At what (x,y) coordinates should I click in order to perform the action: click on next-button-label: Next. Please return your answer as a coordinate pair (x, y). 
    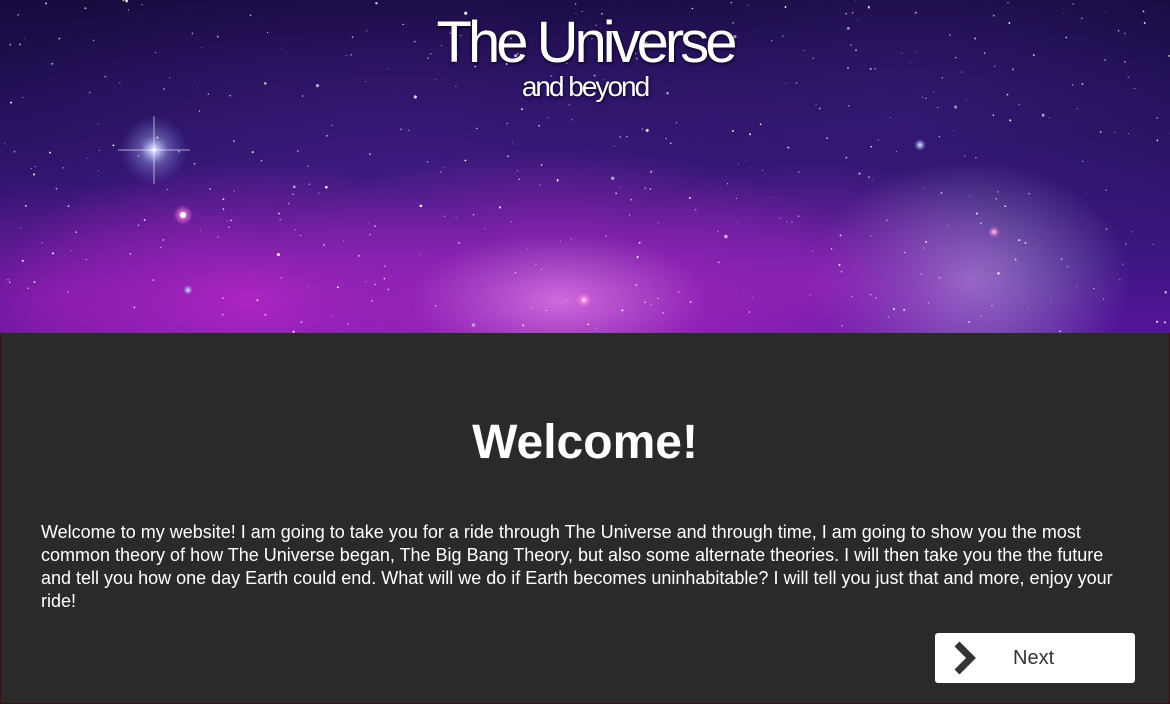
    Looking at the image, I should click on (1034, 658).